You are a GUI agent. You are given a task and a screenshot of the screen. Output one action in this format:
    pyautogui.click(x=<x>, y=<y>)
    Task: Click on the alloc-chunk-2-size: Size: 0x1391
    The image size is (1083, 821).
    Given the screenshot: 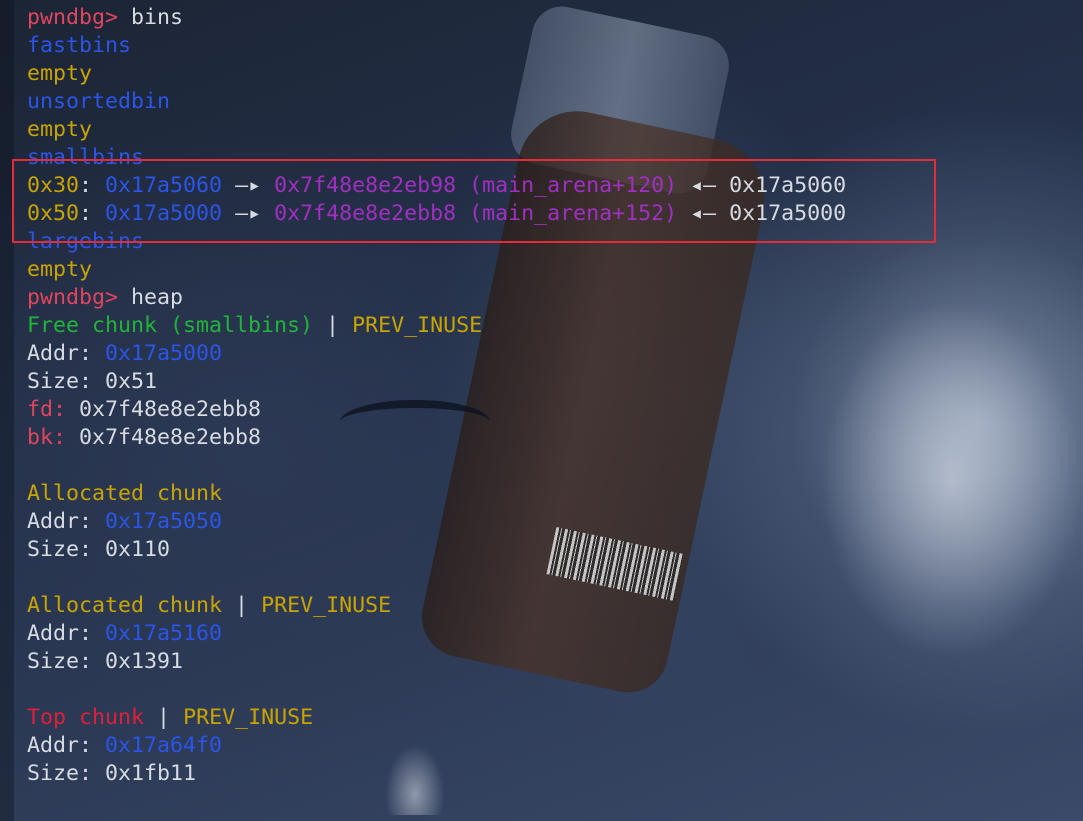 What is the action you would take?
    pyautogui.click(x=436, y=662)
    